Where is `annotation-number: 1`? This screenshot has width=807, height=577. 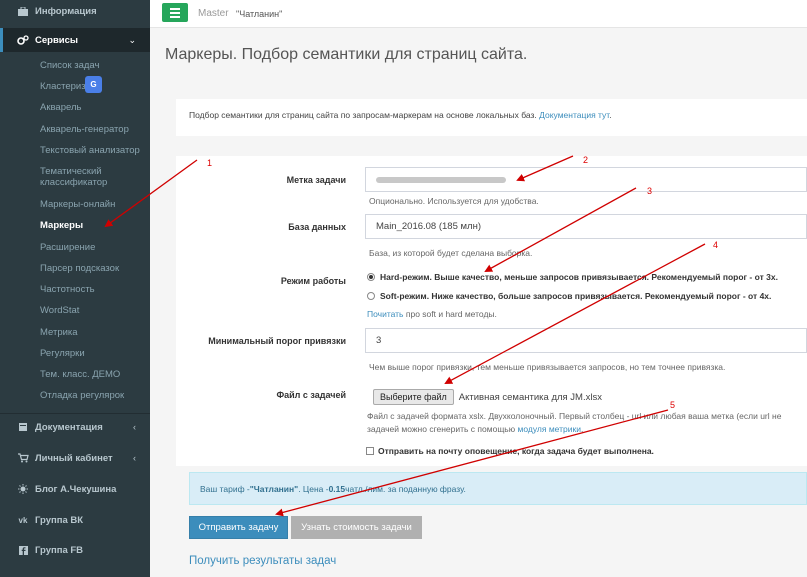
annotation-number: 1 is located at coordinates (210, 163).